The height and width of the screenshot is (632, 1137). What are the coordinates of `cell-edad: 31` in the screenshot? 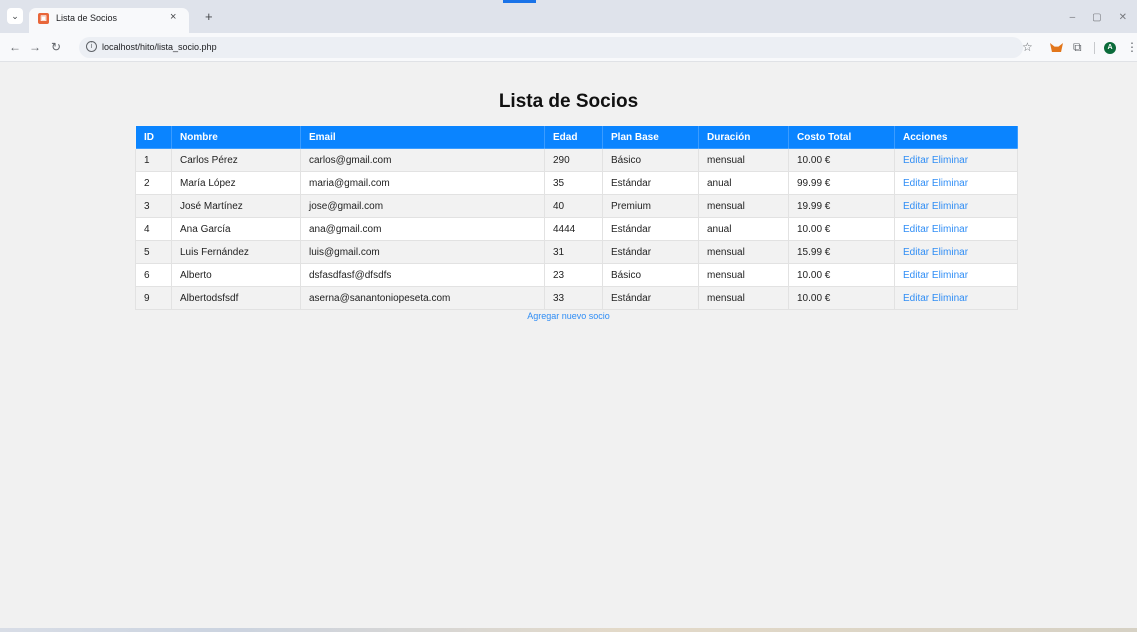 It's located at (573, 252).